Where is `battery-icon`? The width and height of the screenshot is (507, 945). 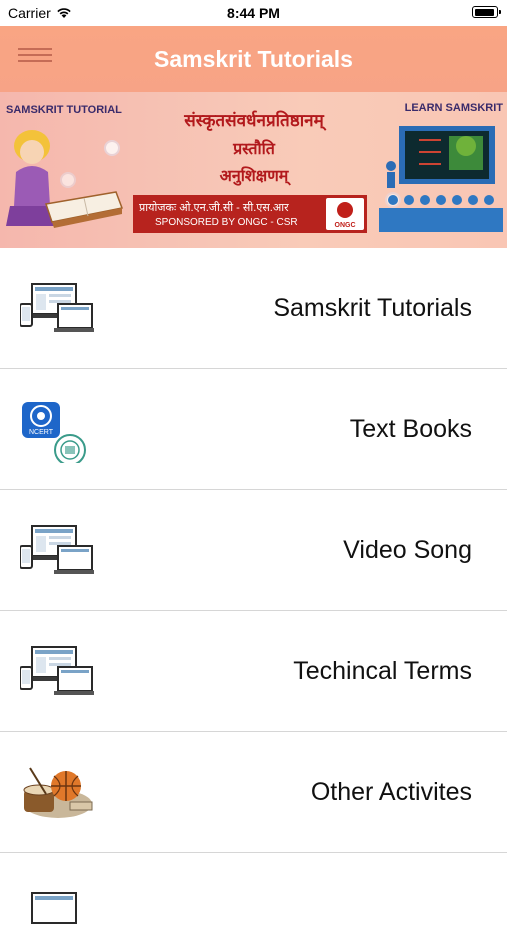 battery-icon is located at coordinates (486, 12).